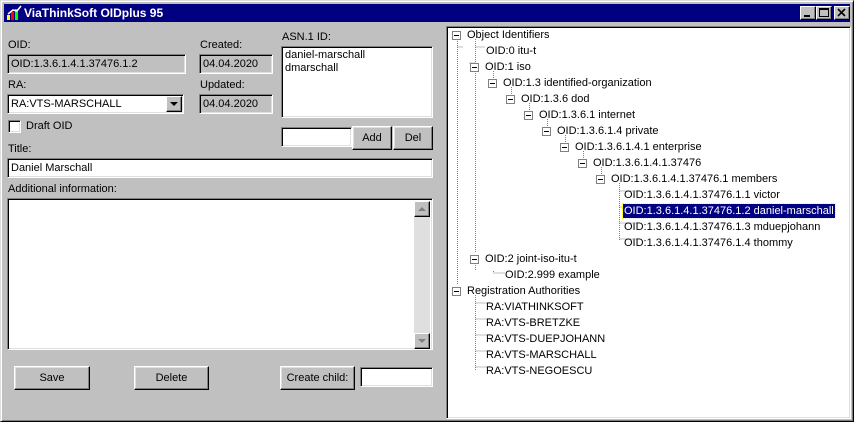 This screenshot has width=854, height=422. What do you see at coordinates (20, 149) in the screenshot?
I see `title-label: Title:` at bounding box center [20, 149].